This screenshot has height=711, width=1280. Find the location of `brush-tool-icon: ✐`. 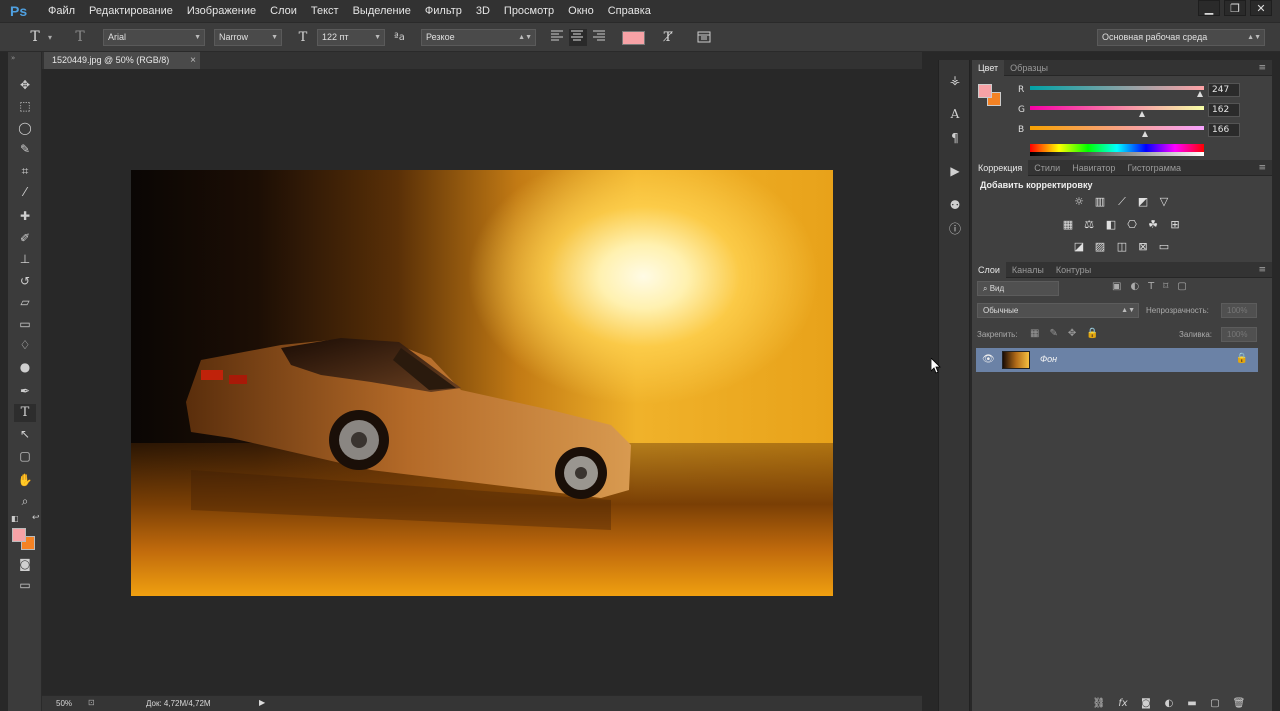

brush-tool-icon: ✐ is located at coordinates (25, 238).